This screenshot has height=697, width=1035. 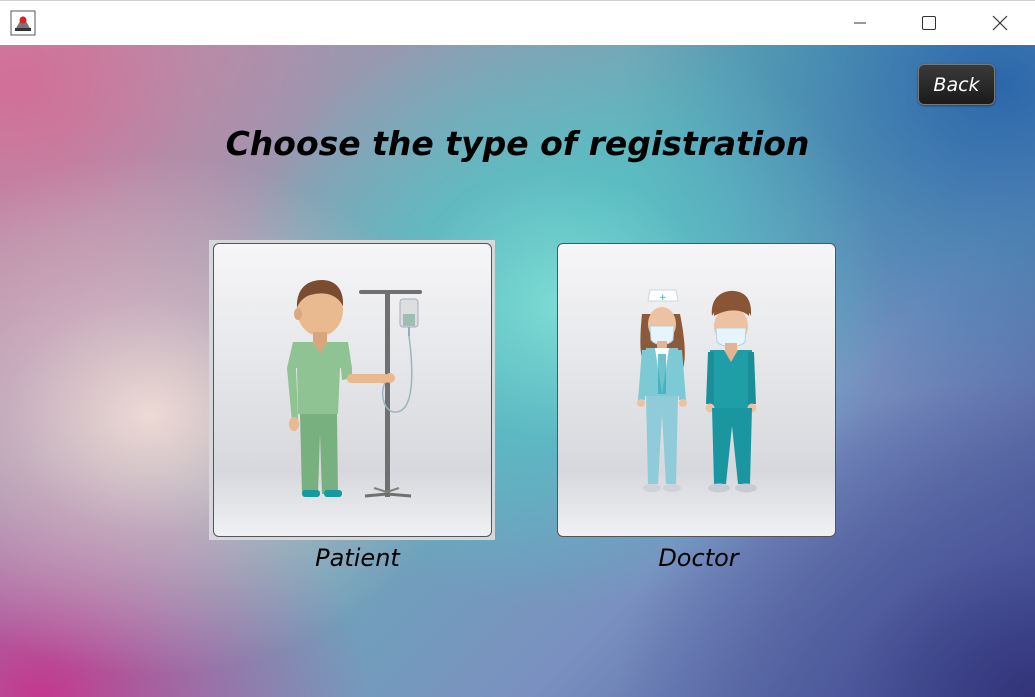 I want to click on patient-illustration, so click(x=354, y=389).